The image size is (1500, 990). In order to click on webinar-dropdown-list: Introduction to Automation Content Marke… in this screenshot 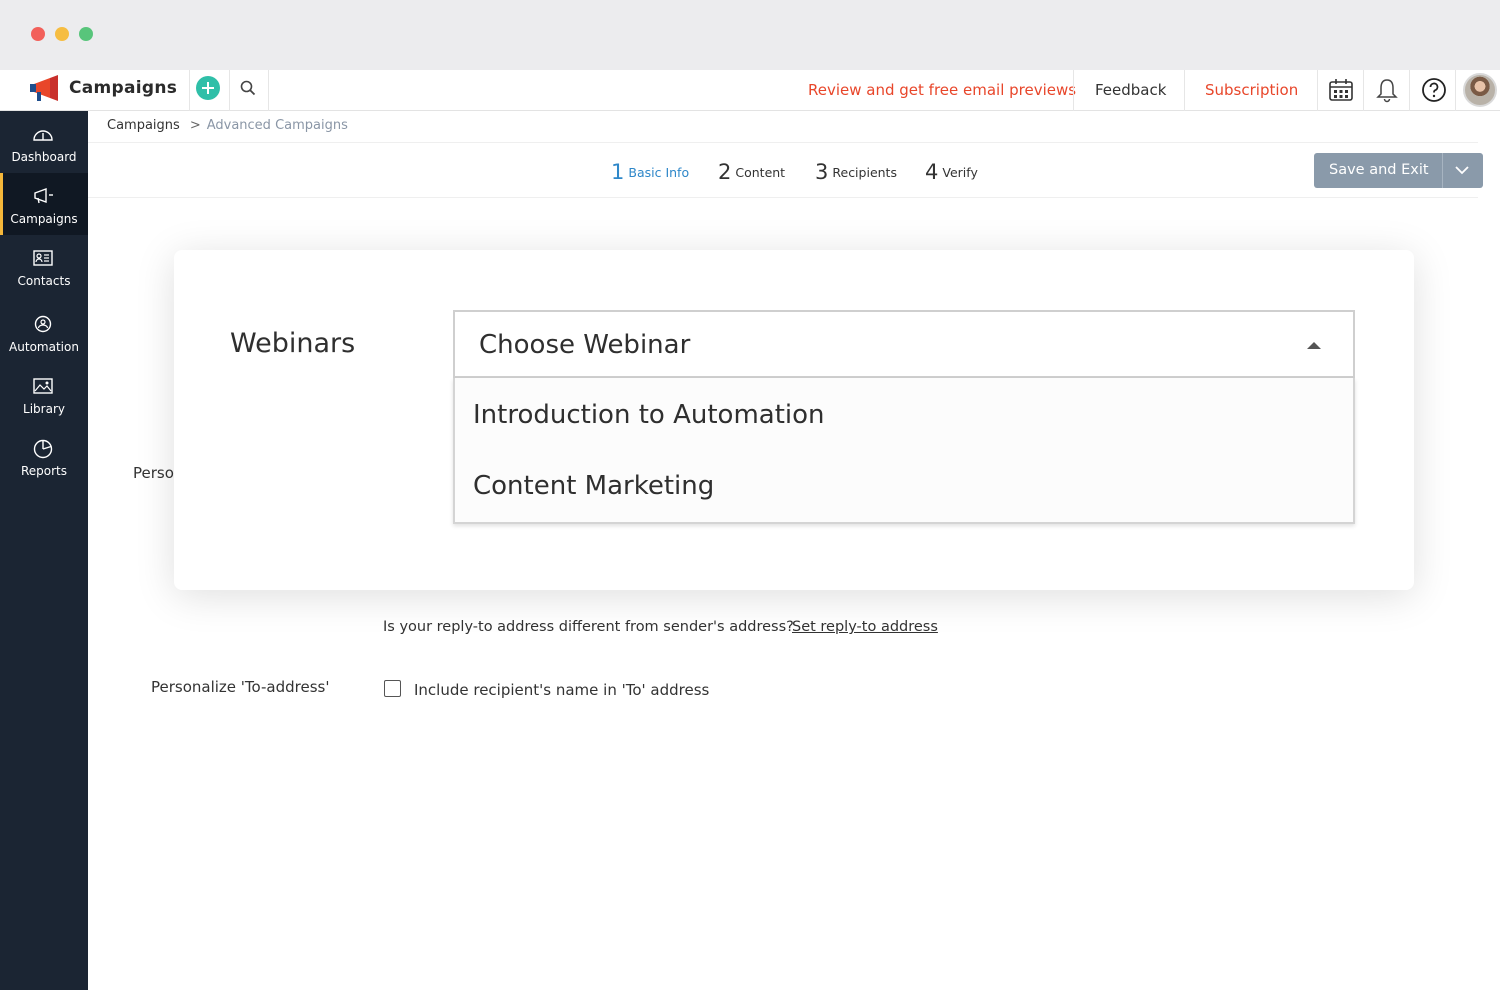, I will do `click(904, 451)`.